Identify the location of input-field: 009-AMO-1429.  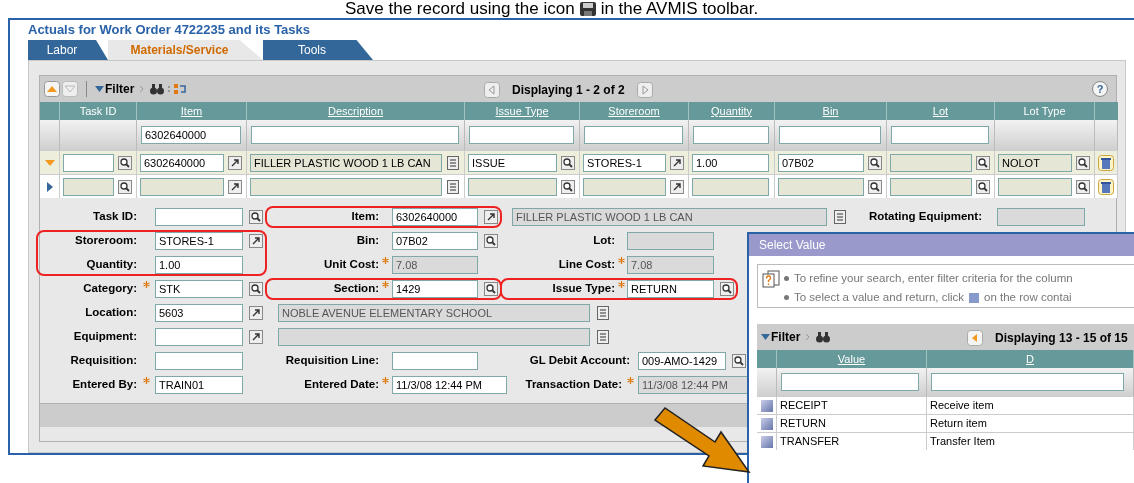
(682, 361).